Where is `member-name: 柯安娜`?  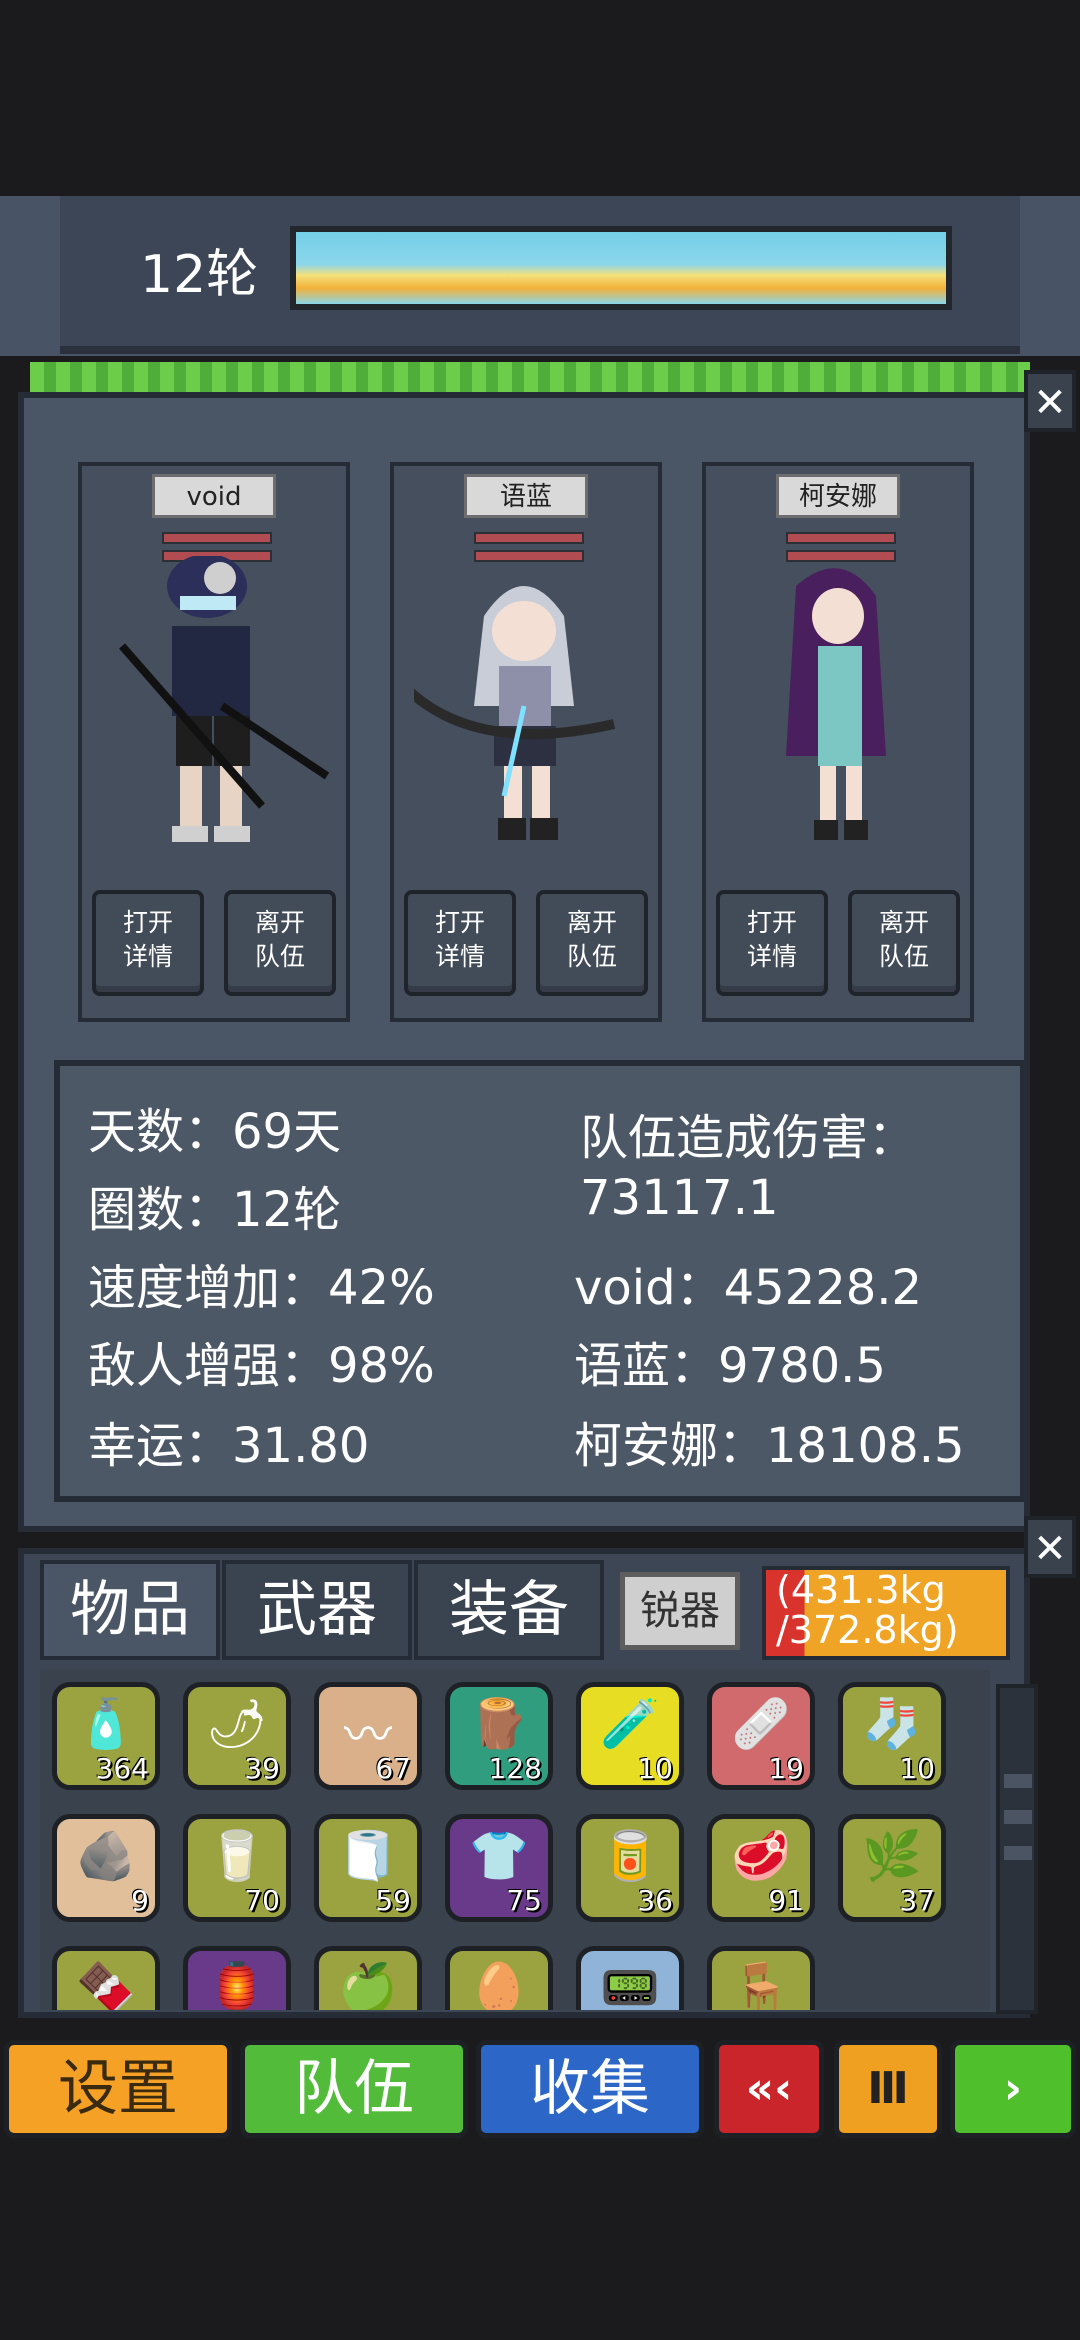
member-name: 柯安娜 is located at coordinates (838, 496).